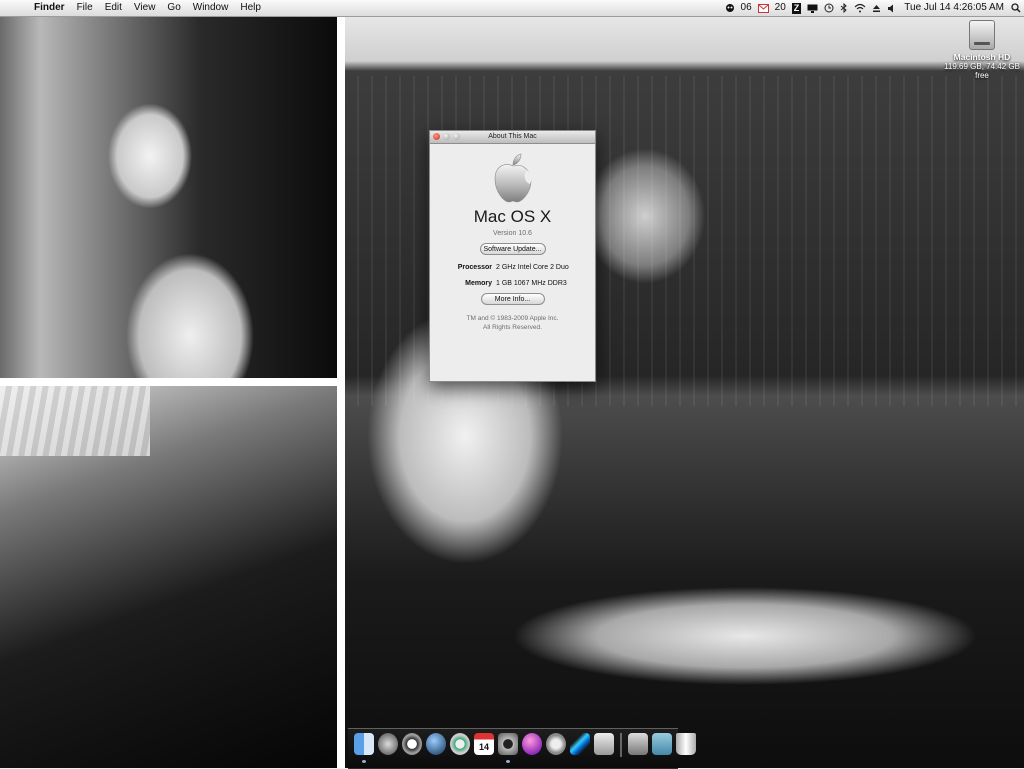  Describe the element at coordinates (812, 8) in the screenshot. I see `display-icon` at that location.